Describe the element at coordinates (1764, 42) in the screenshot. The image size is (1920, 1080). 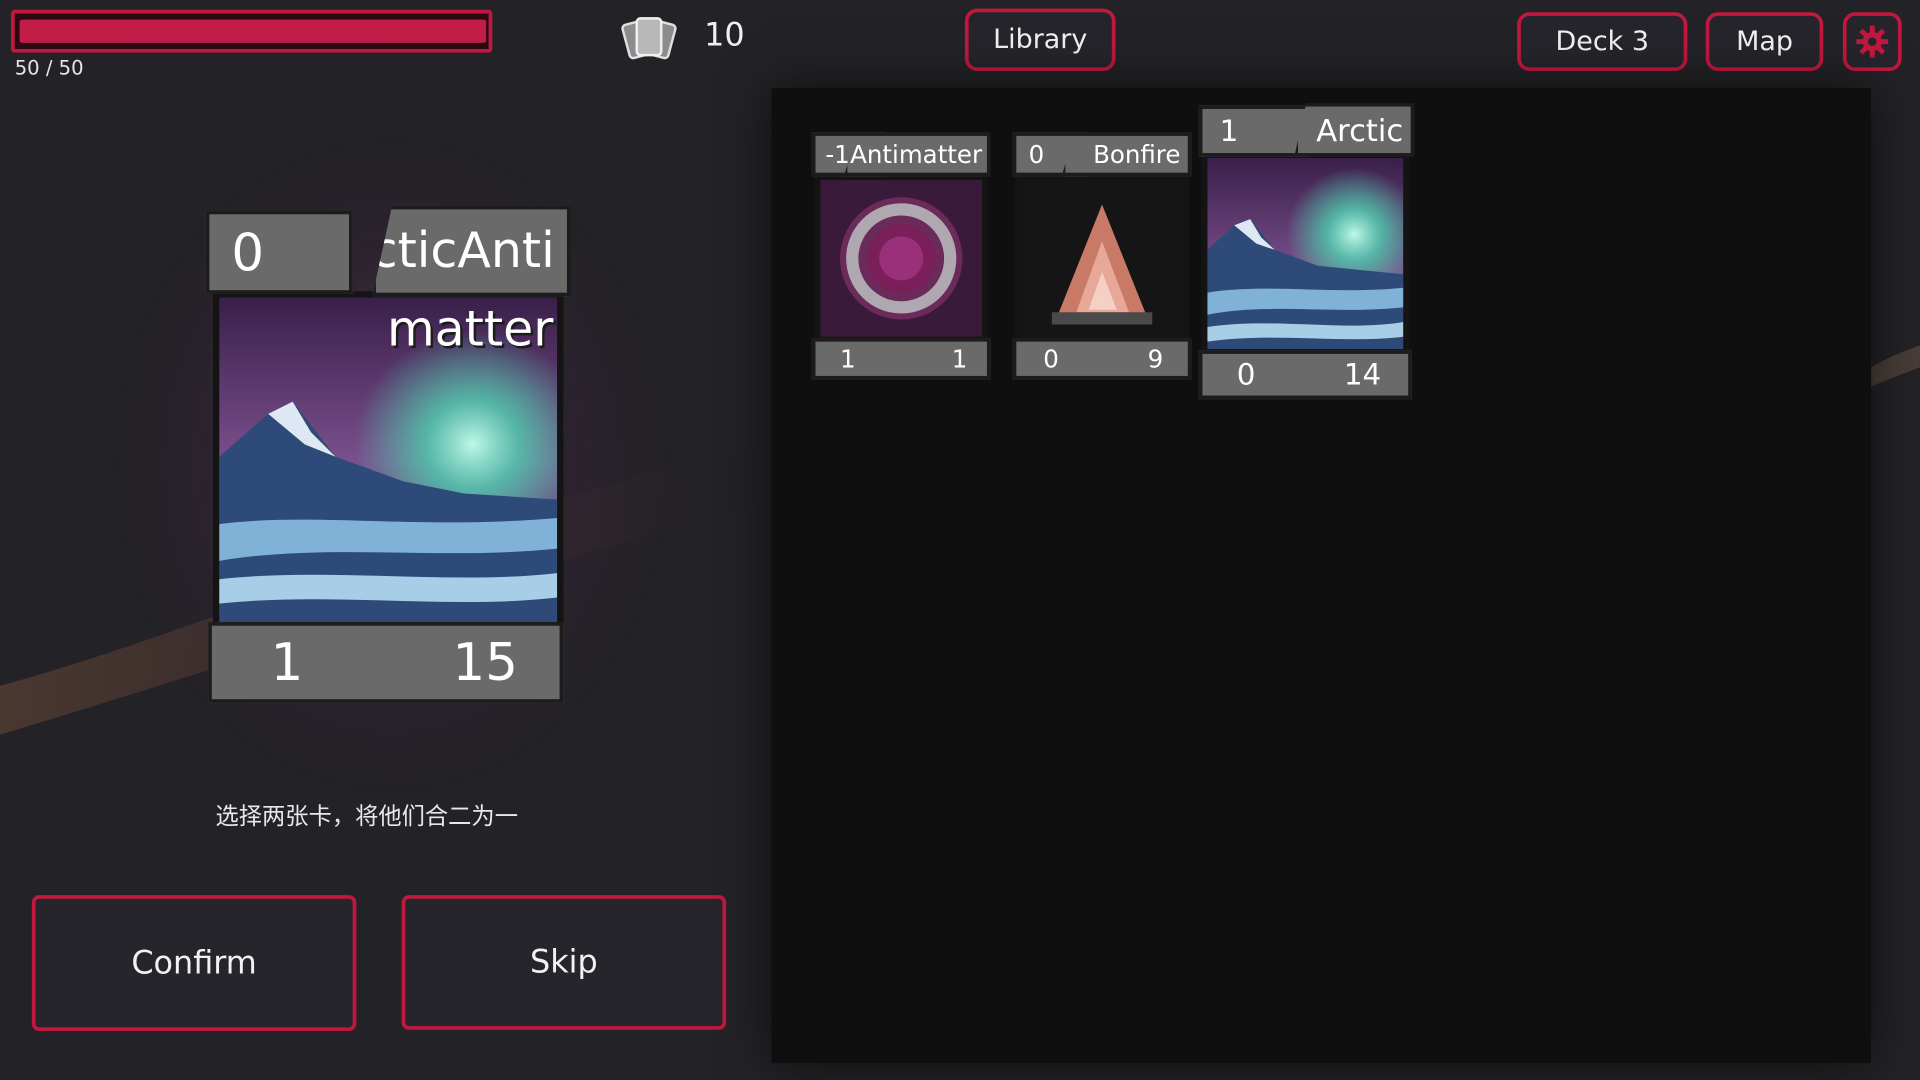
I see `map-button: Map` at that location.